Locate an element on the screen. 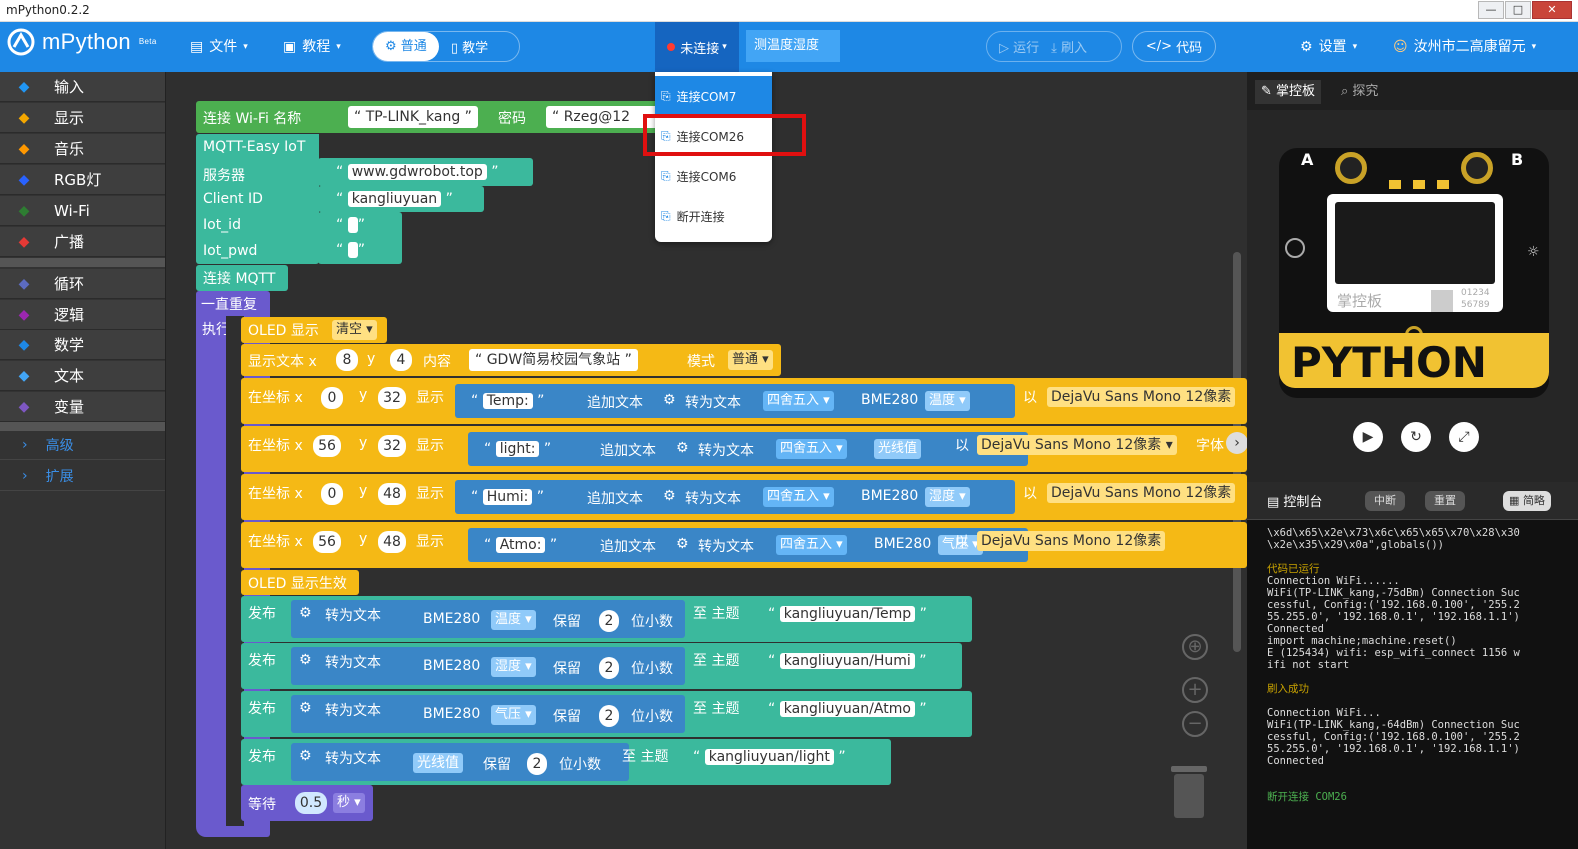  mode-normal-label: 普通 is located at coordinates (413, 46).